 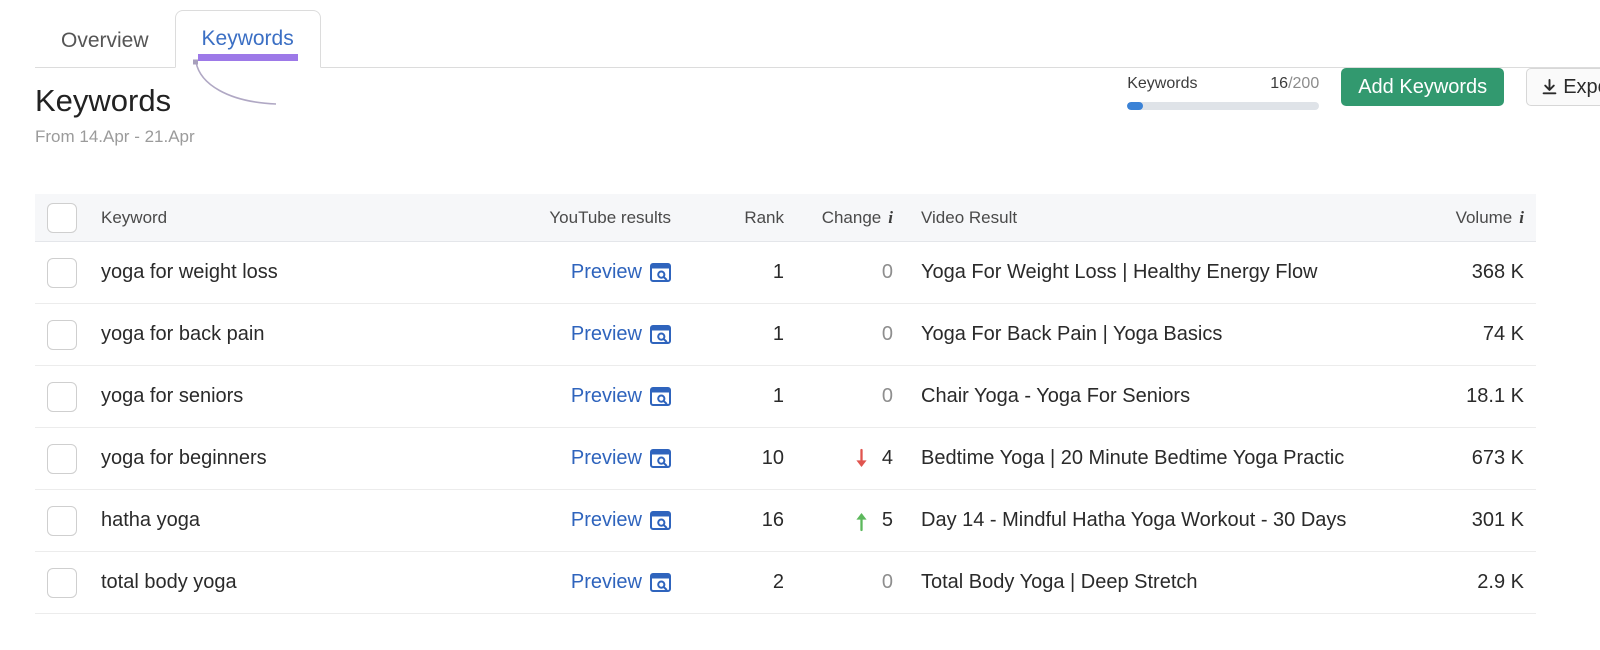 What do you see at coordinates (308, 334) in the screenshot?
I see `row-keyword-cell: yoga for back pain` at bounding box center [308, 334].